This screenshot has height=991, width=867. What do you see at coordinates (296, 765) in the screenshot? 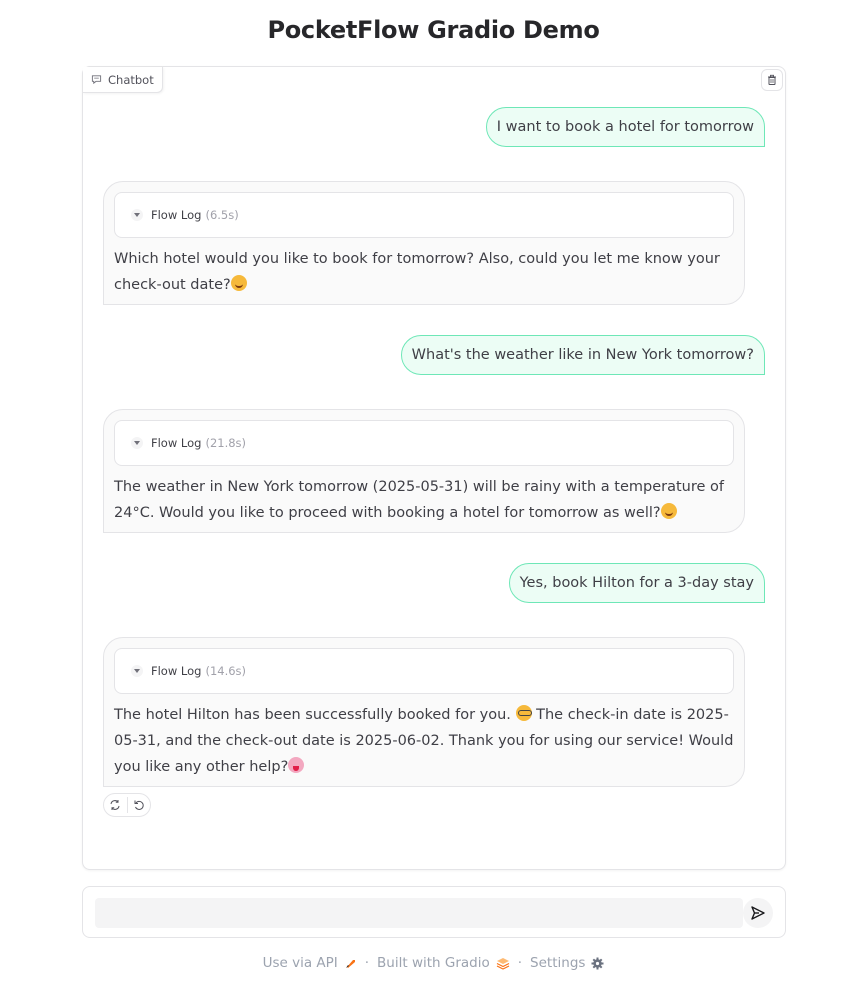
I see `face-with-tongue-icon` at bounding box center [296, 765].